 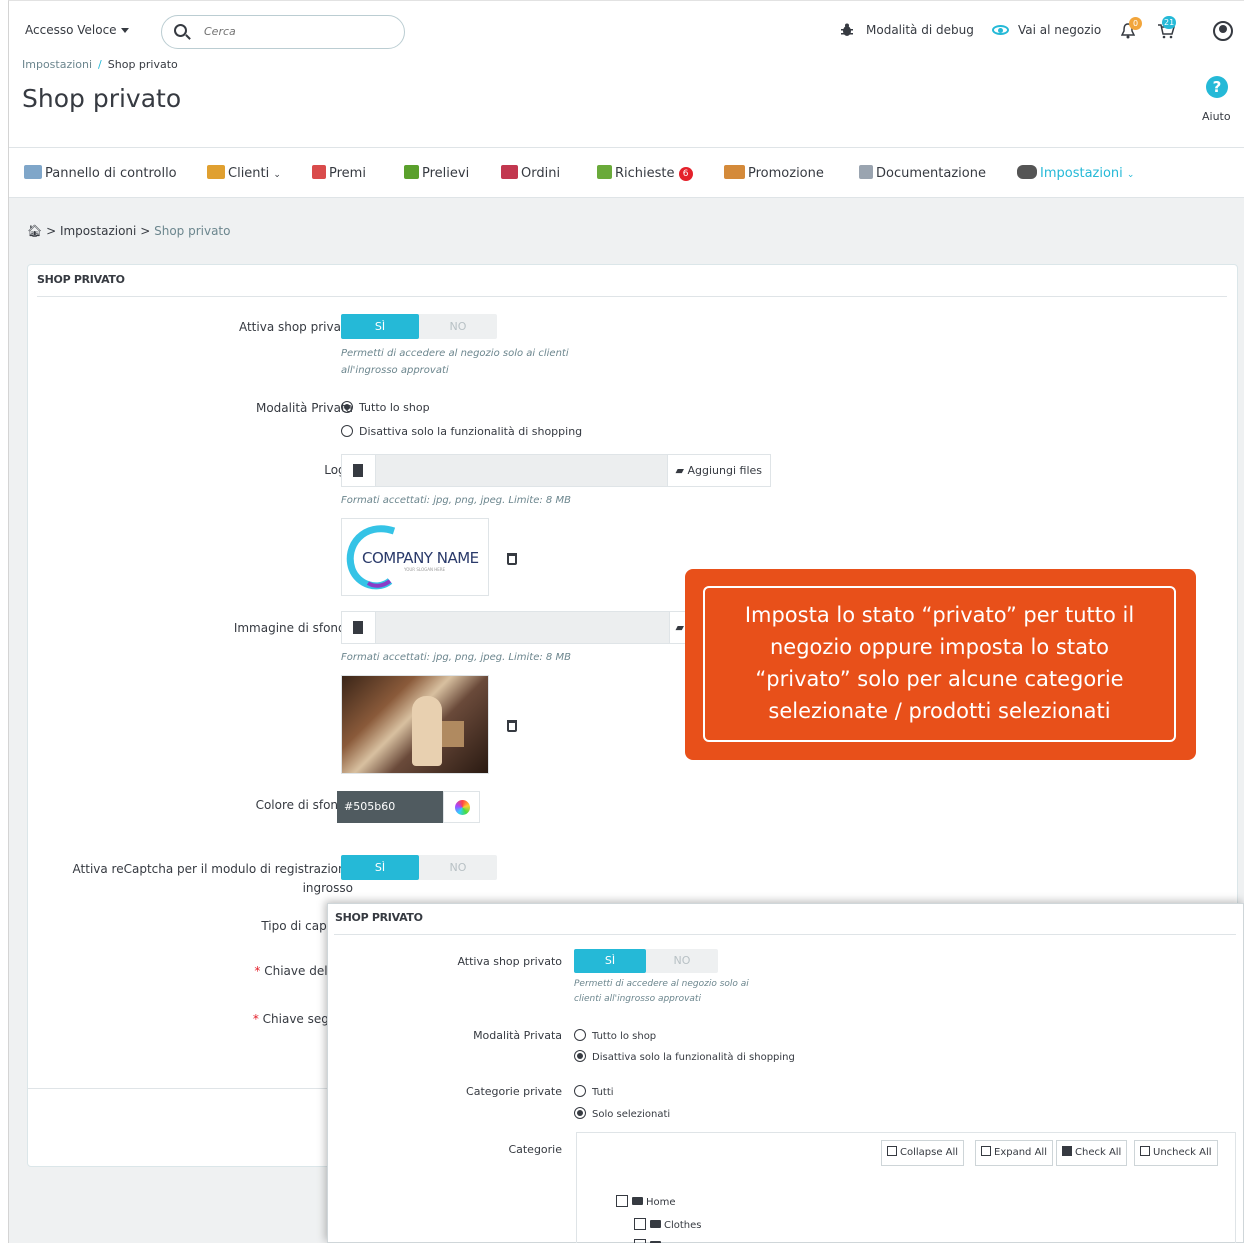 I want to click on nav-item-dashboard: Pannello di controllo, so click(x=100, y=173).